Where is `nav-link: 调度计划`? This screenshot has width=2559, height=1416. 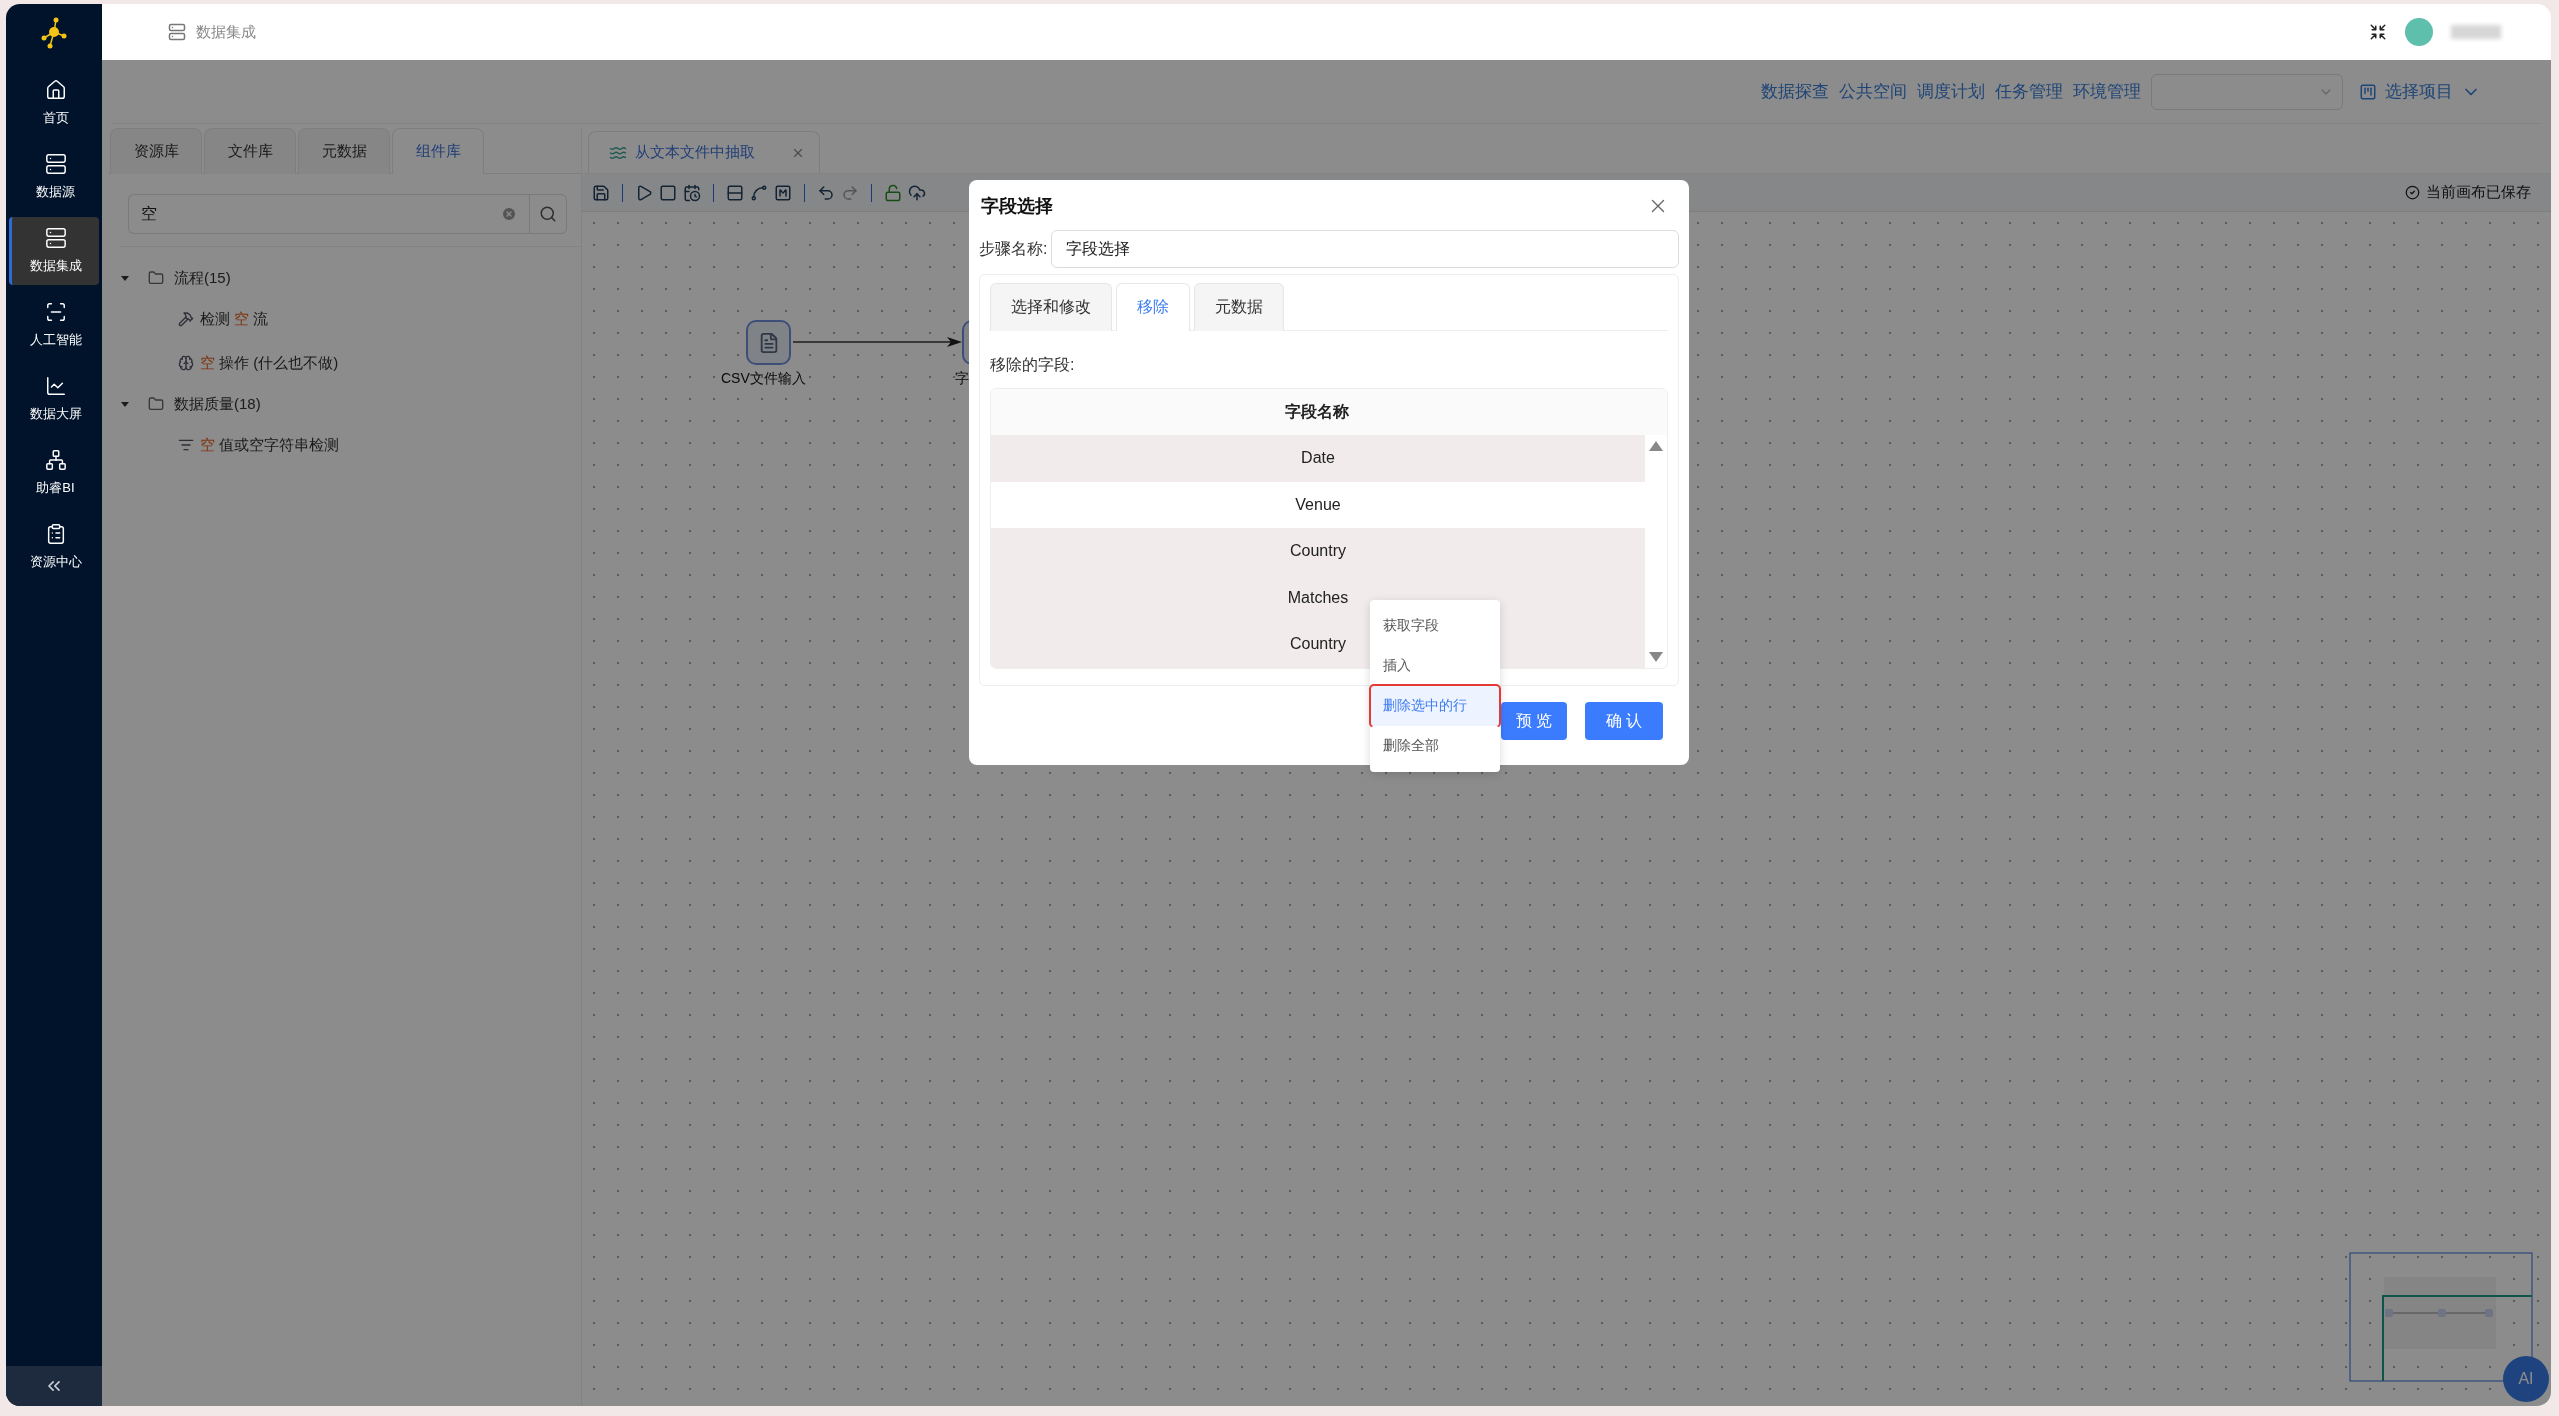
nav-link: 调度计划 is located at coordinates (1951, 91).